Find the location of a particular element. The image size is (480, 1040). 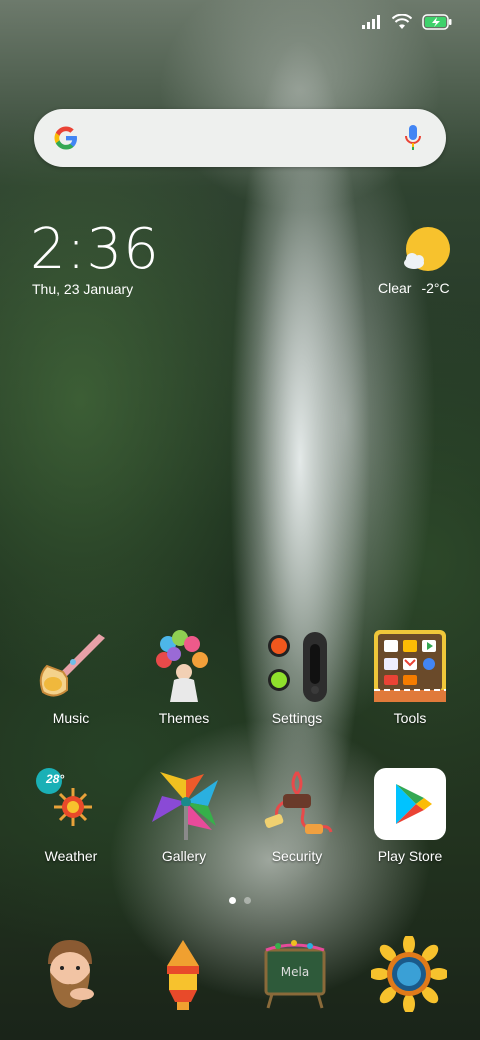

traffic-lights-icon is located at coordinates (297, 667).